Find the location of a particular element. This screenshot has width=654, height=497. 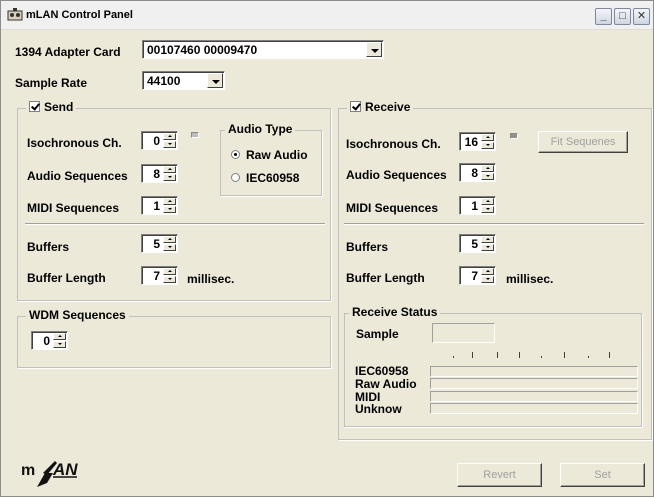

receive-iso-spinner: 16 is located at coordinates (477, 141).